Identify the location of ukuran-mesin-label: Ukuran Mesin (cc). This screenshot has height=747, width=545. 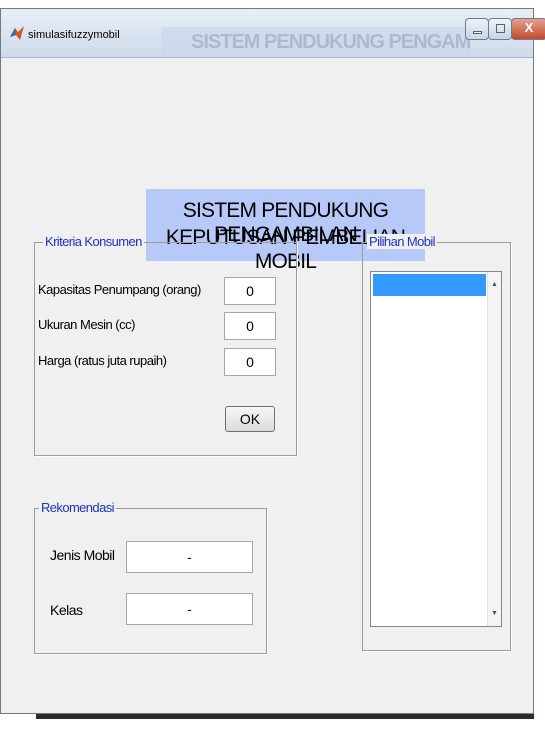
(86, 324).